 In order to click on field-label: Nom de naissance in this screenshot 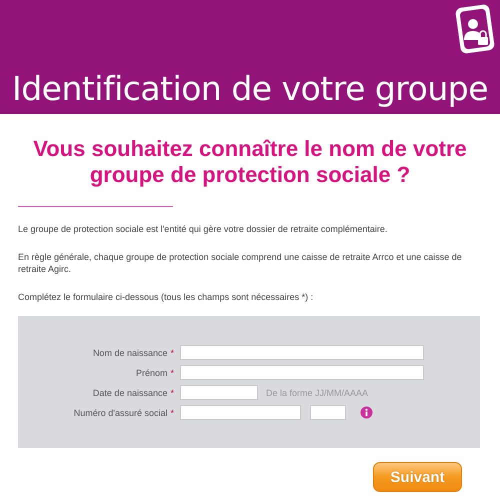, I will do `click(130, 353)`.